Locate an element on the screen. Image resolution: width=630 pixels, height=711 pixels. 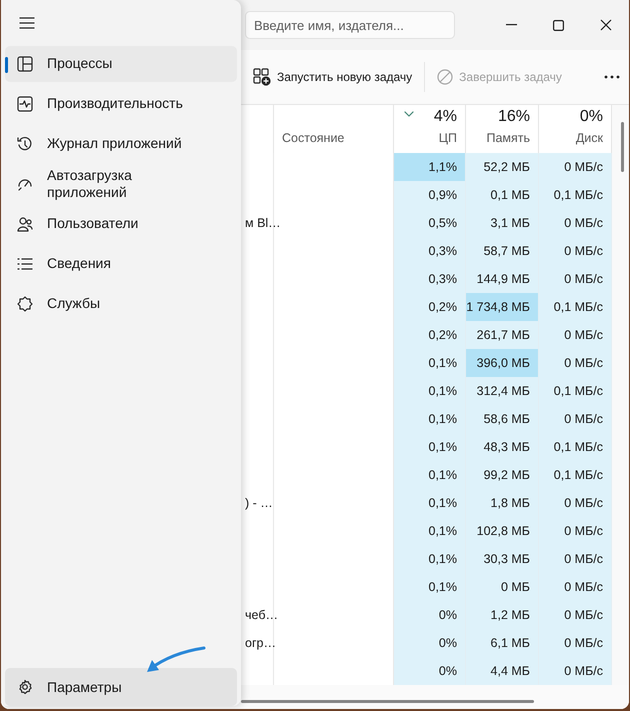
run-task-button: Запустить новую задачу is located at coordinates (332, 77).